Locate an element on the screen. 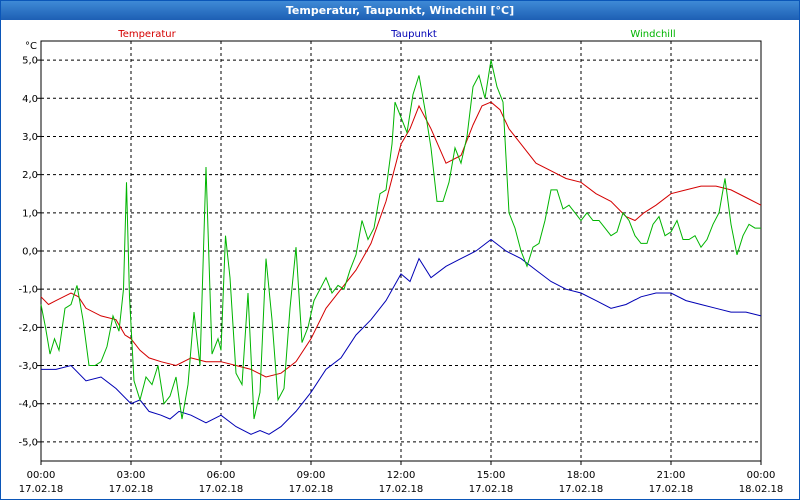 Image resolution: width=800 pixels, height=500 pixels. y-tick-label: 1,0 is located at coordinates (30, 213).